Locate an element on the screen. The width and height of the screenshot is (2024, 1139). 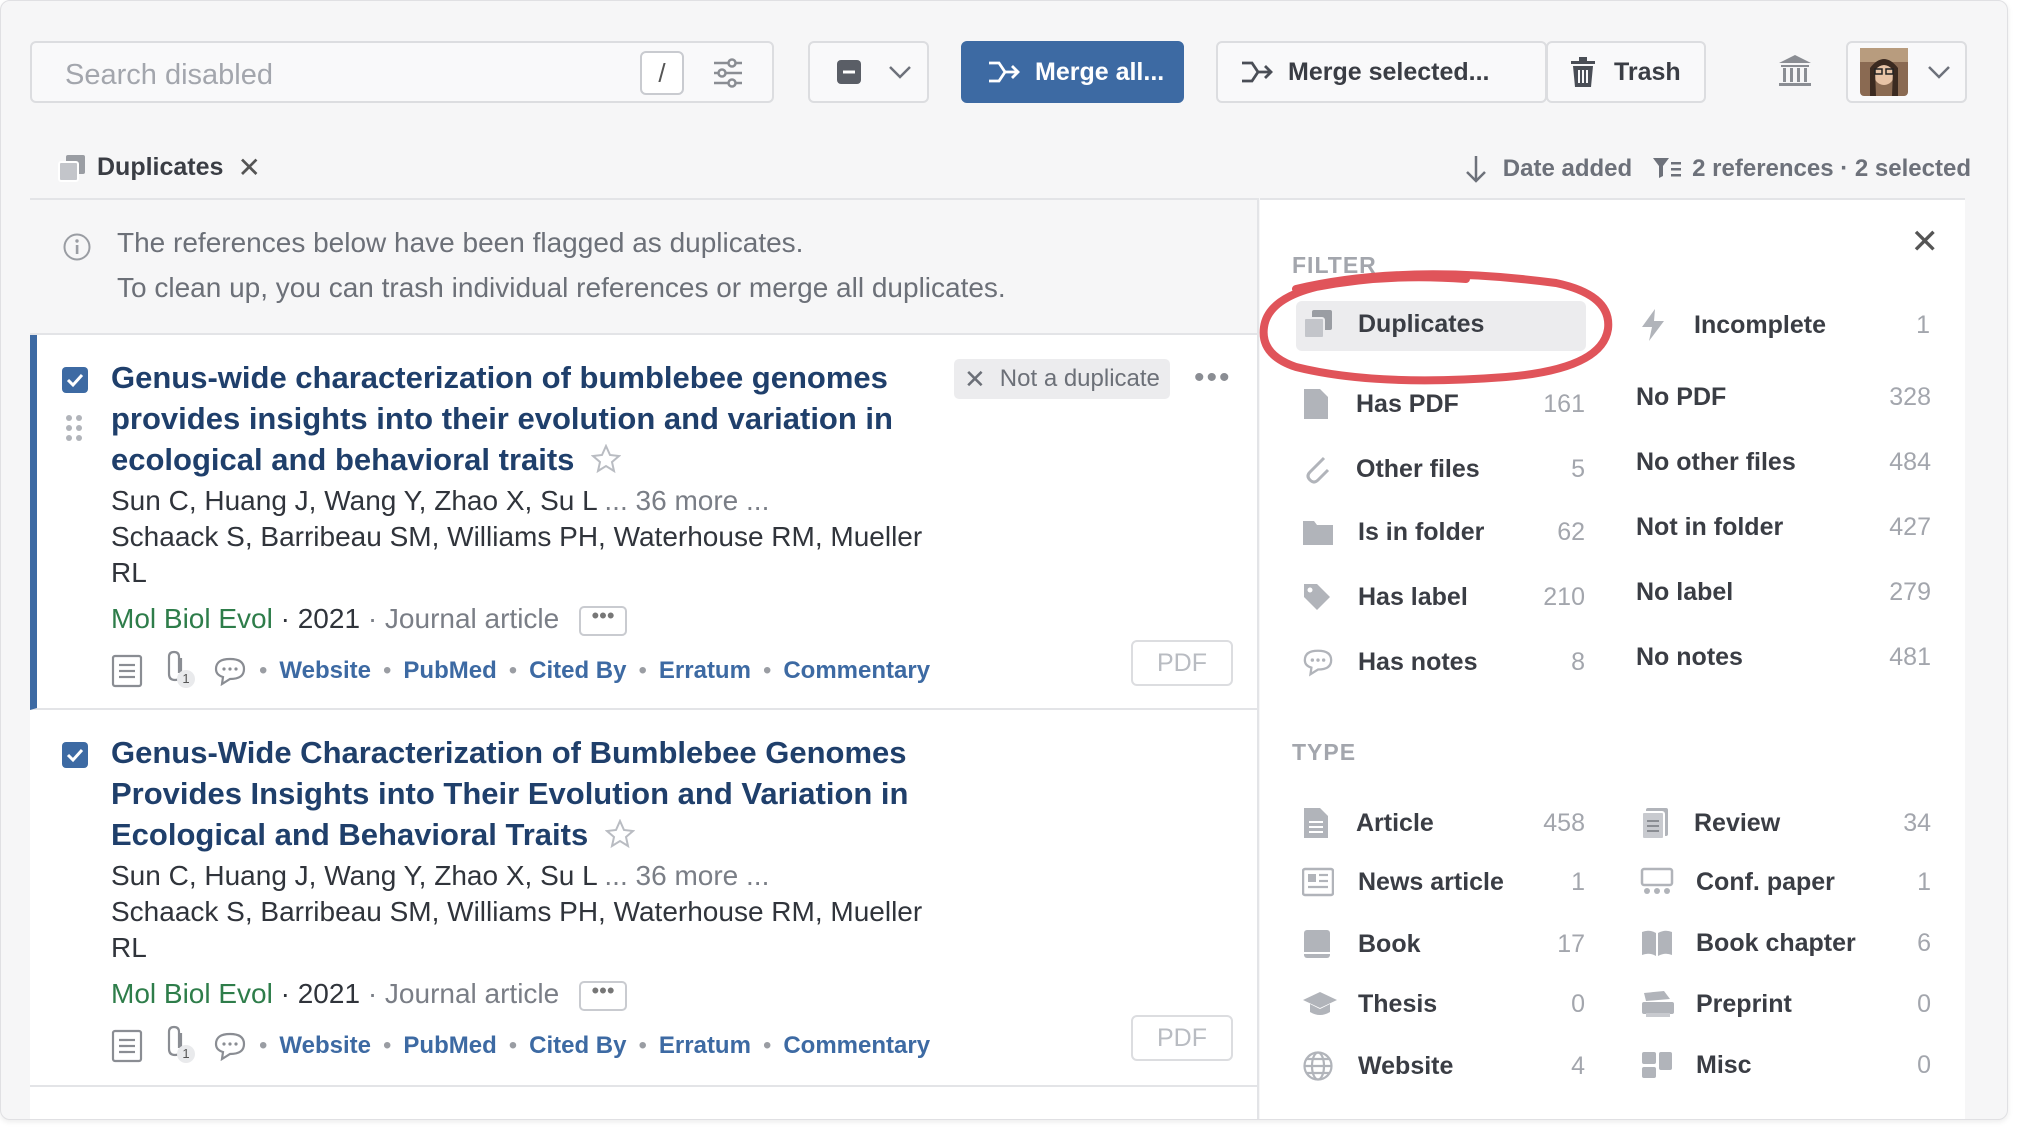
book-icon is located at coordinates (1317, 944).